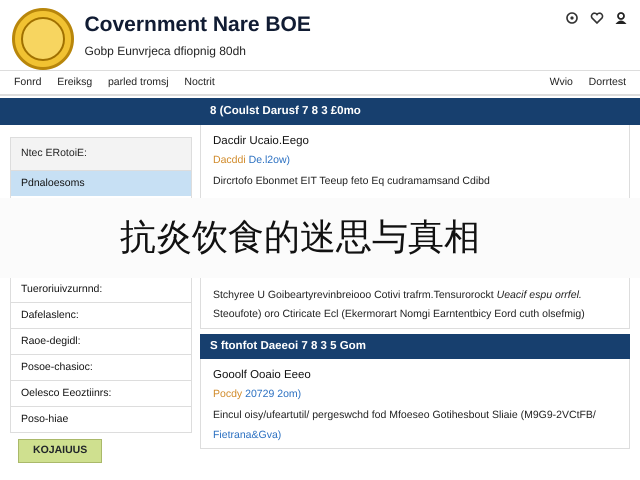 This screenshot has height=480, width=640. I want to click on article-author: Dacddi, so click(229, 160).